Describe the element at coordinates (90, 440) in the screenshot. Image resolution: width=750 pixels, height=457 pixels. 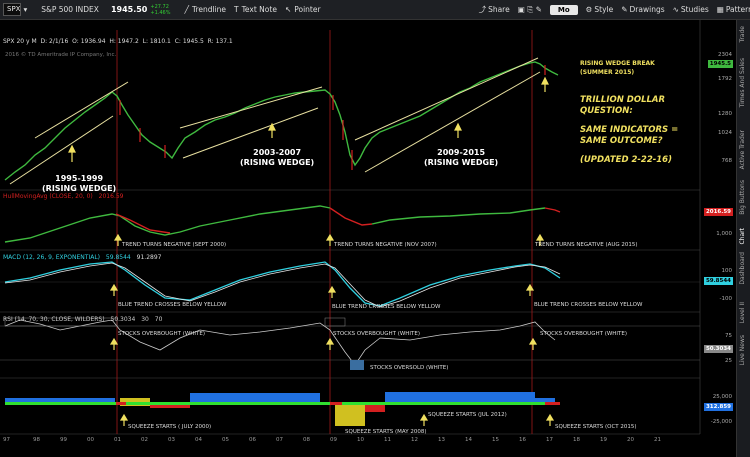
I see `x-tick: 00` at that location.